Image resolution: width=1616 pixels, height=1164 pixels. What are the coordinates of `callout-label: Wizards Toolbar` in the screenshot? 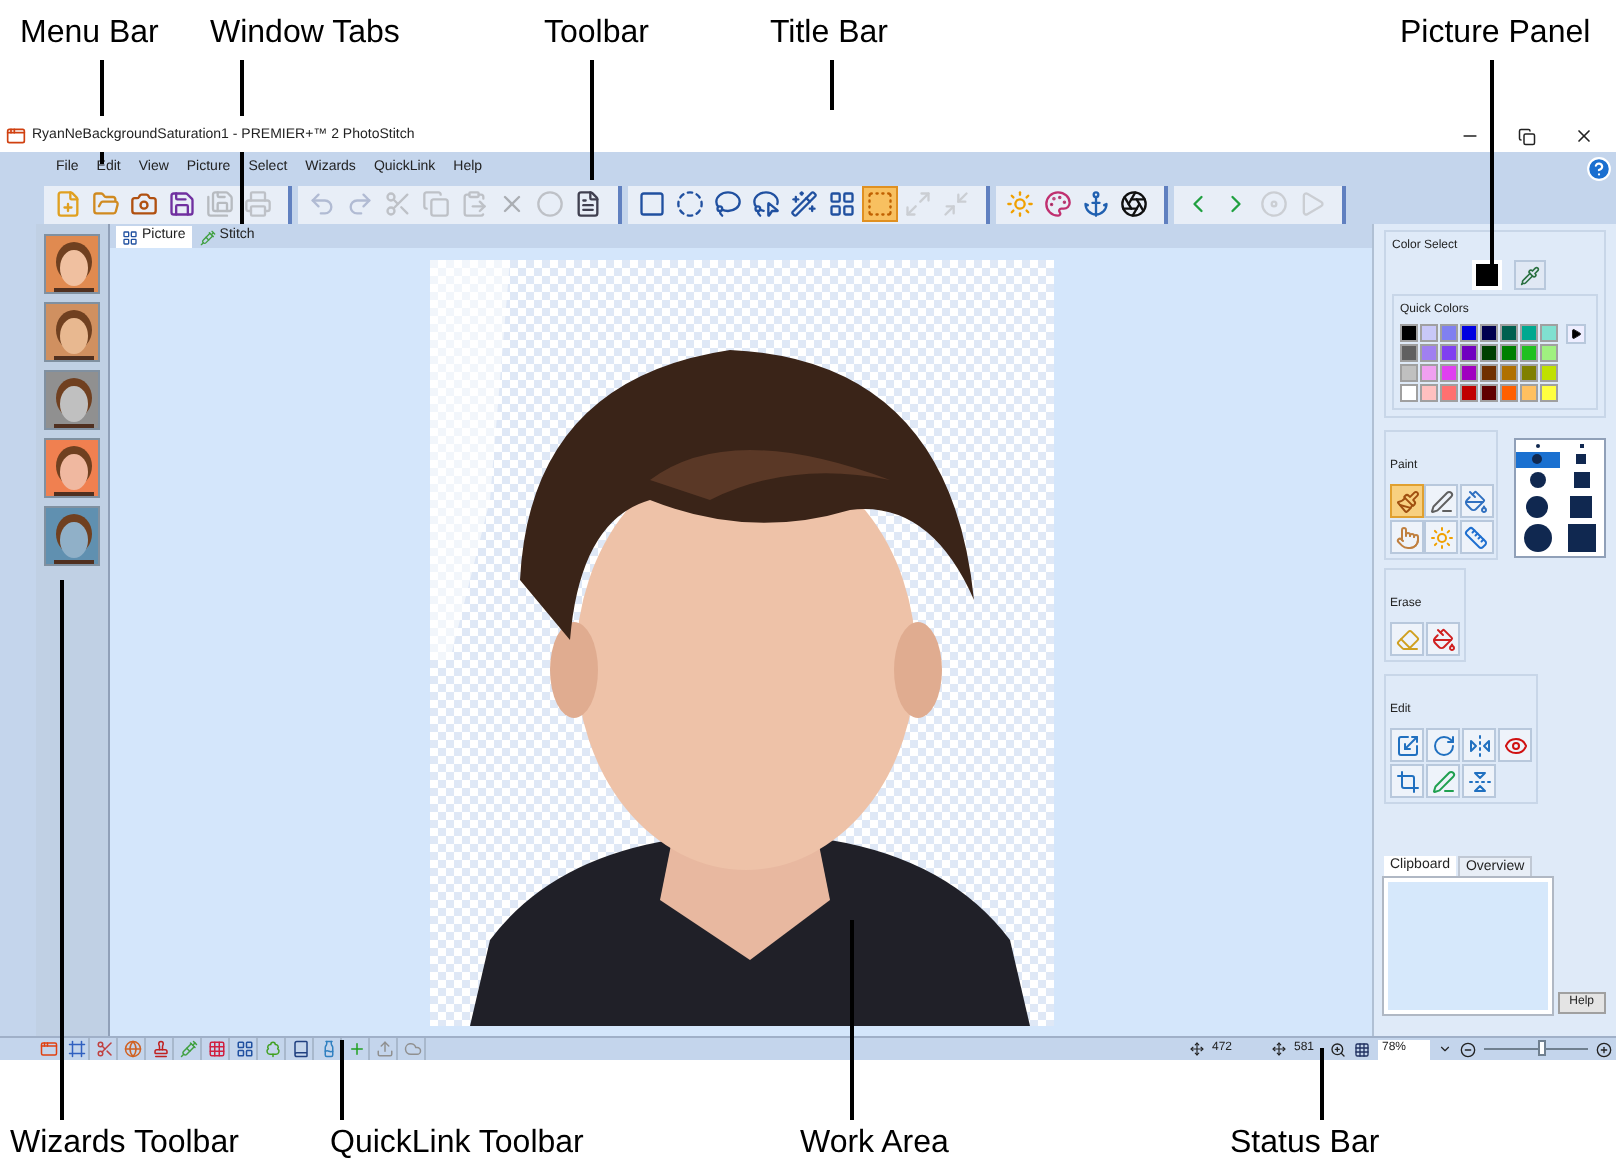 It's located at (124, 1144).